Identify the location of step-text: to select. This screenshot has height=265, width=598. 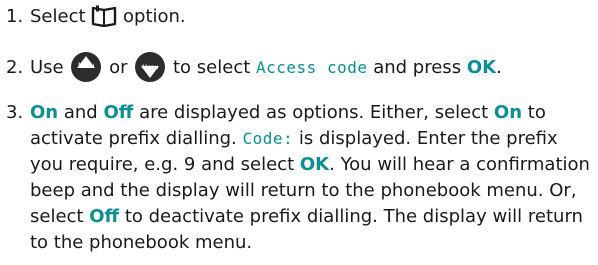
(212, 67).